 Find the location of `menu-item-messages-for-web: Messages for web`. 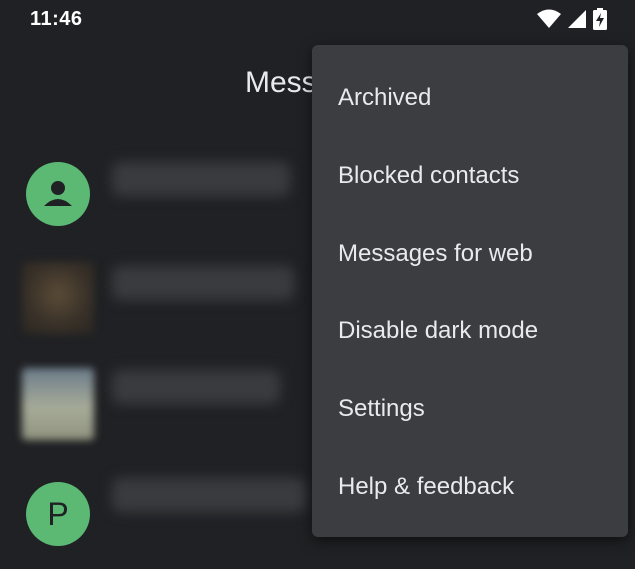

menu-item-messages-for-web: Messages for web is located at coordinates (470, 254).